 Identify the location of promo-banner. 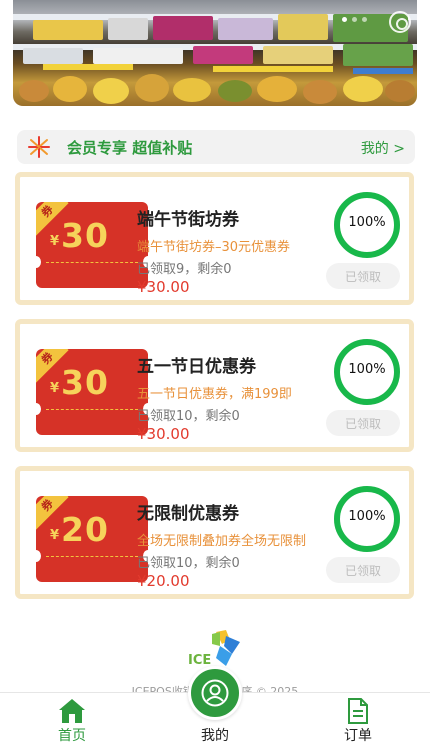
(215, 53).